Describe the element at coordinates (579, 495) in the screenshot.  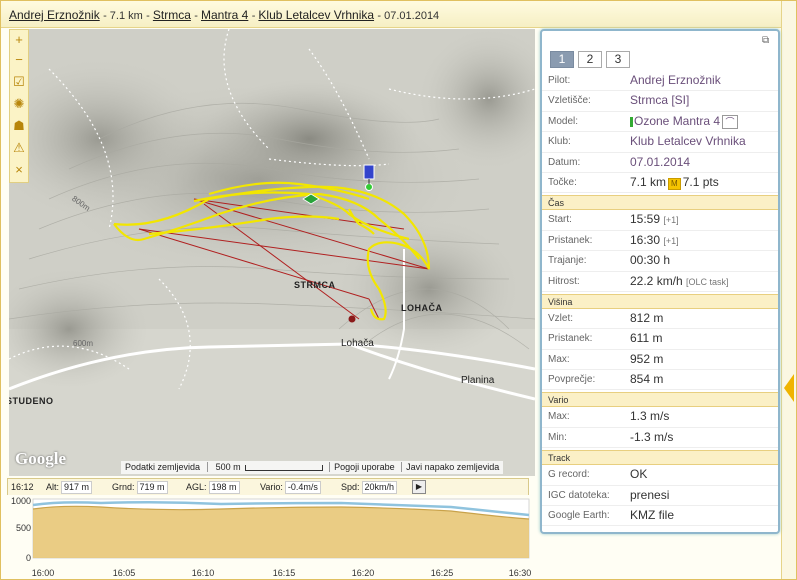
I see `igc-label: IGC datoteka:` at that location.